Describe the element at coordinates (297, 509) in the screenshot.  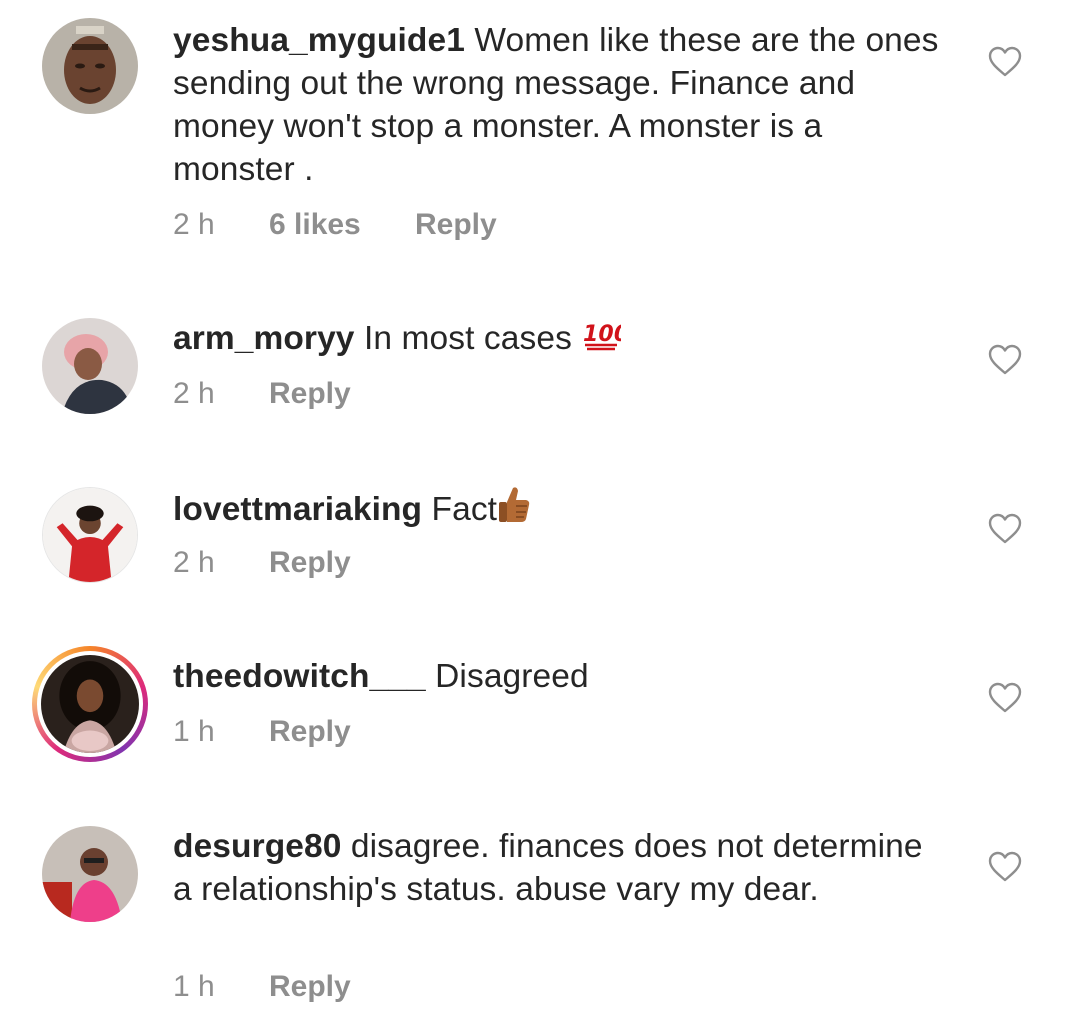
I see `comment-username: lovettmariaking` at that location.